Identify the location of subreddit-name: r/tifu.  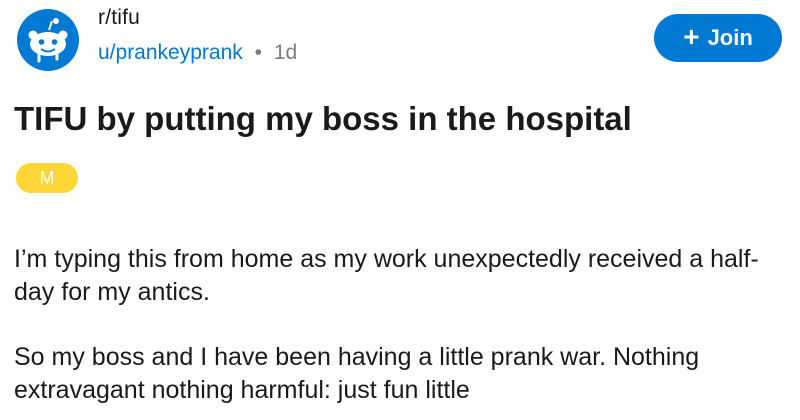
(119, 18).